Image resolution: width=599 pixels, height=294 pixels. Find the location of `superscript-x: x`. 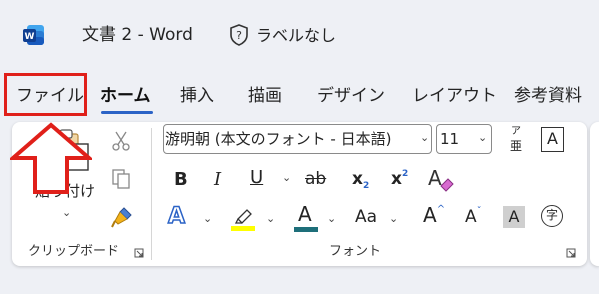

superscript-x: x is located at coordinates (396, 179).